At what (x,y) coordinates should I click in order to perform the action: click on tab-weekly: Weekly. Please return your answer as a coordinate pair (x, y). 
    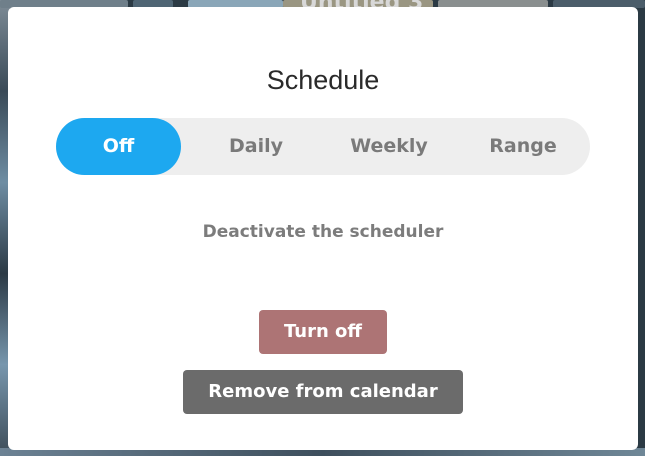
    Looking at the image, I should click on (389, 146).